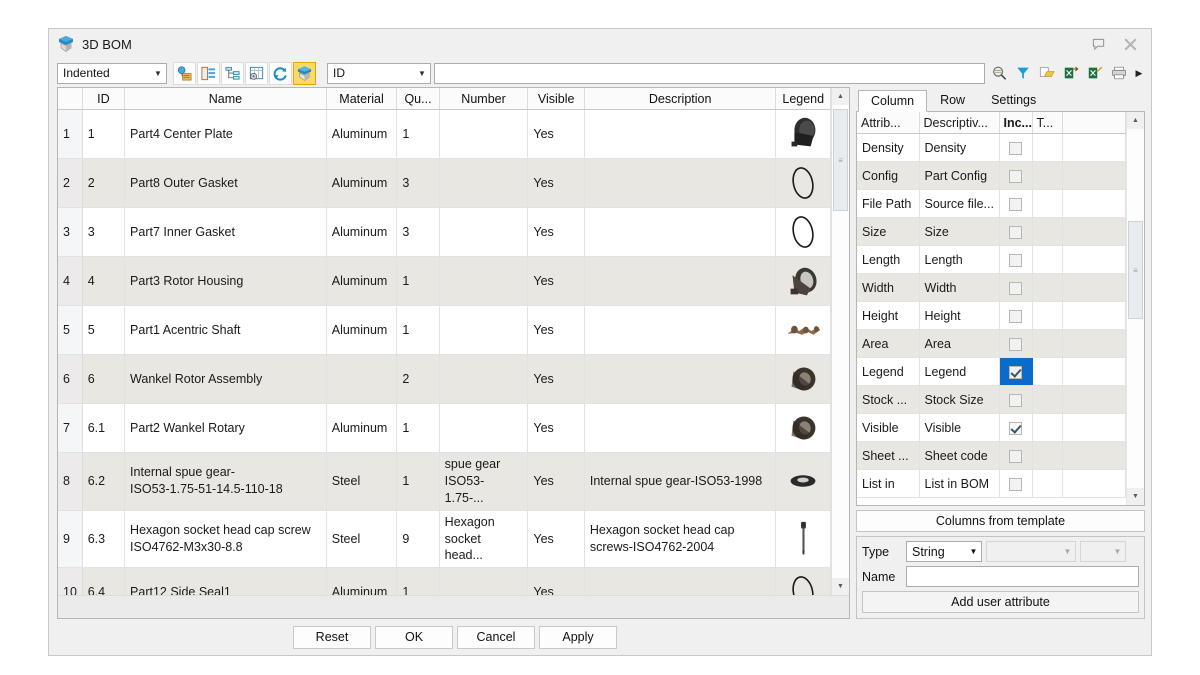  Describe the element at coordinates (959, 371) in the screenshot. I see `attribute-description-cell: Legend` at that location.